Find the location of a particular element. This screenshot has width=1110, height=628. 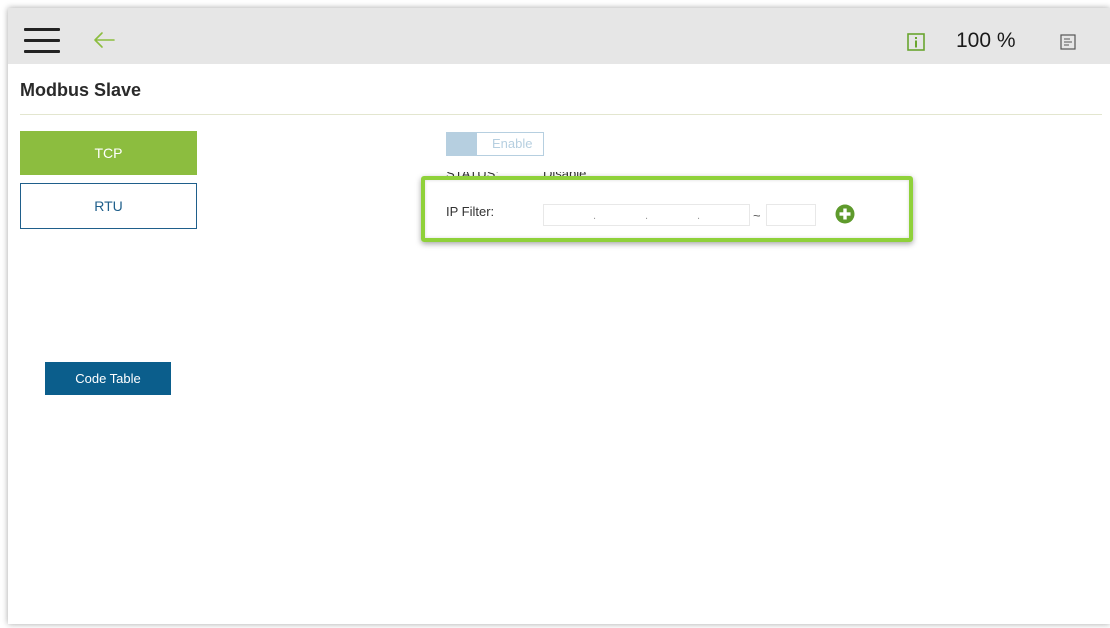

page-title: Modbus Slave is located at coordinates (81, 90).